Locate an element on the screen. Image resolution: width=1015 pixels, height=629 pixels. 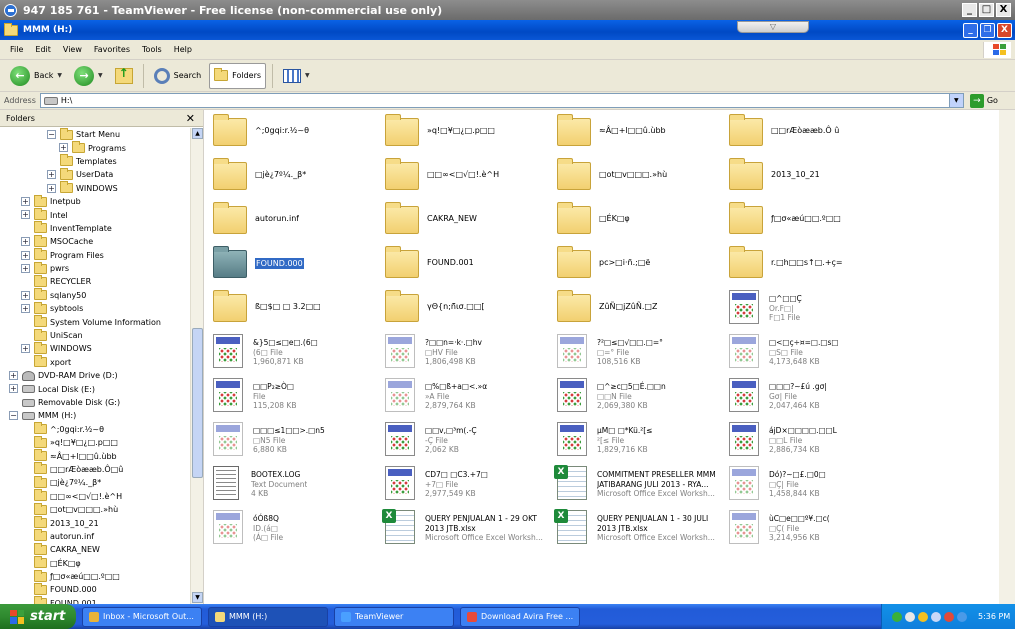
menu-item: View is located at coordinates (72, 49).